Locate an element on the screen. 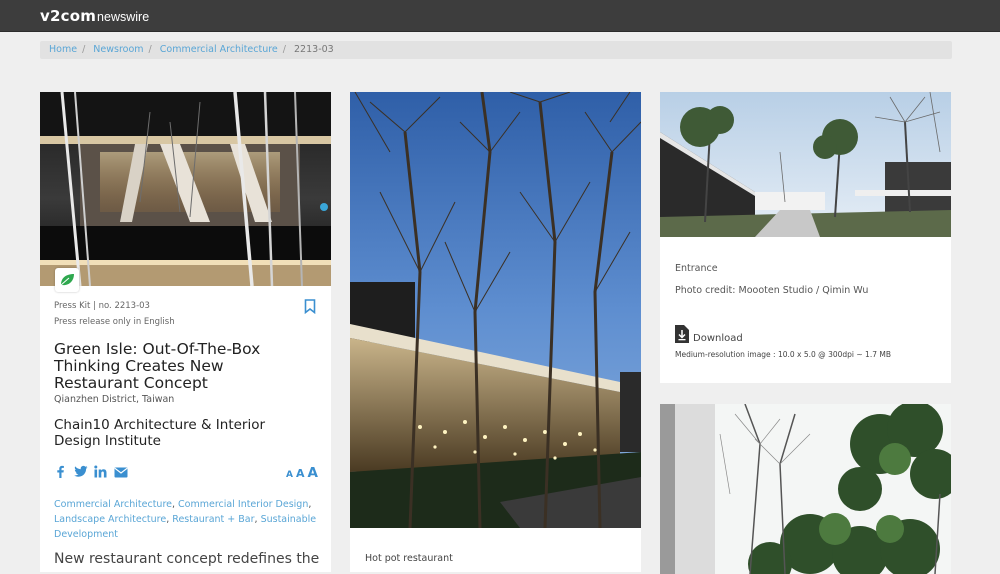 This screenshot has width=1000, height=574. logo-sub: newswire is located at coordinates (123, 17).